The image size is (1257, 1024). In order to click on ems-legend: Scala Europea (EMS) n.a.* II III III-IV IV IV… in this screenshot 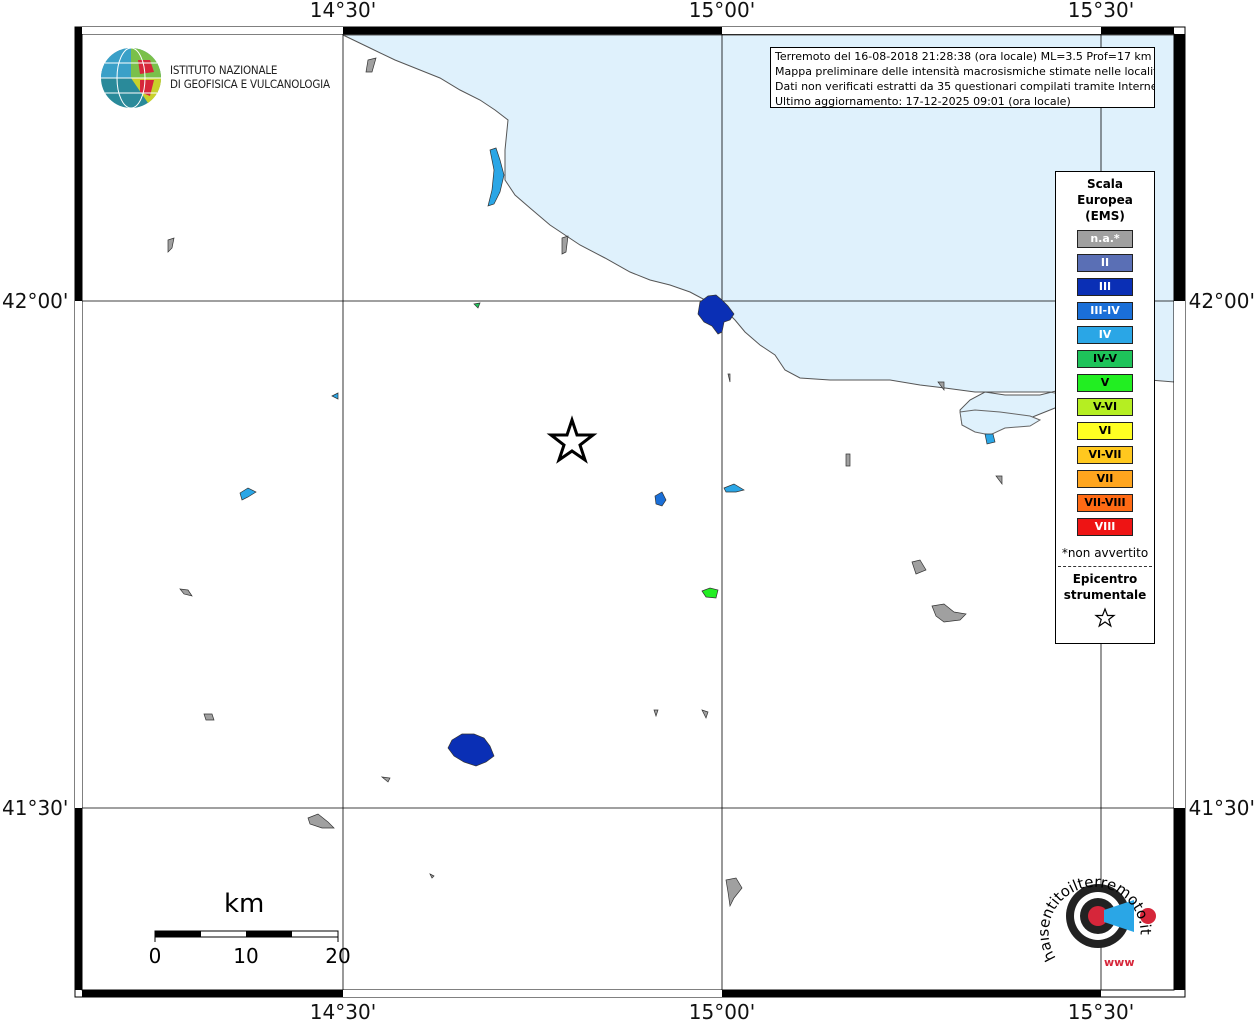, I will do `click(1105, 407)`.